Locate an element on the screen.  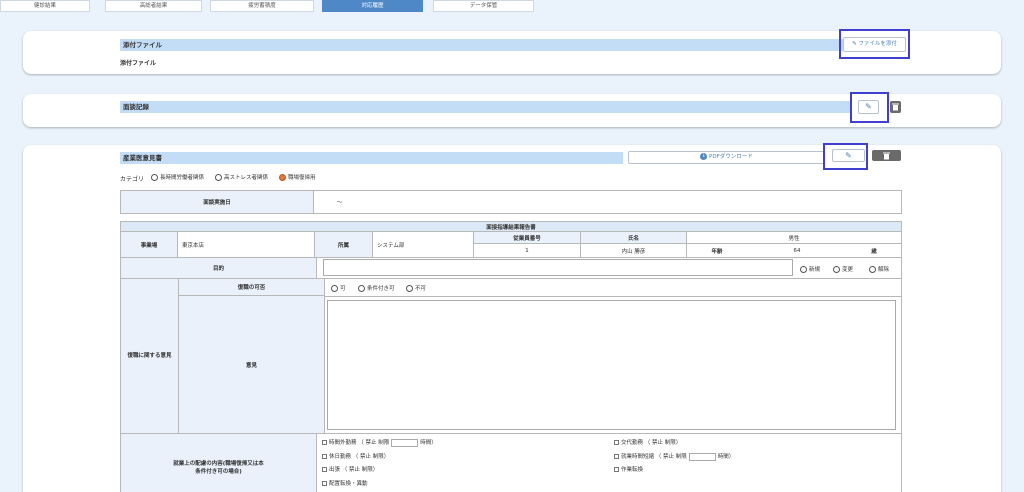
age-unit: 歳 is located at coordinates (874, 251).